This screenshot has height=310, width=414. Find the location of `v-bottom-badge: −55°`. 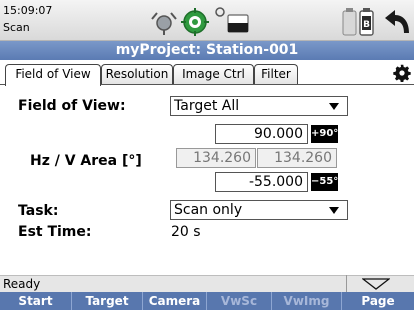

v-bottom-badge: −55° is located at coordinates (324, 182).